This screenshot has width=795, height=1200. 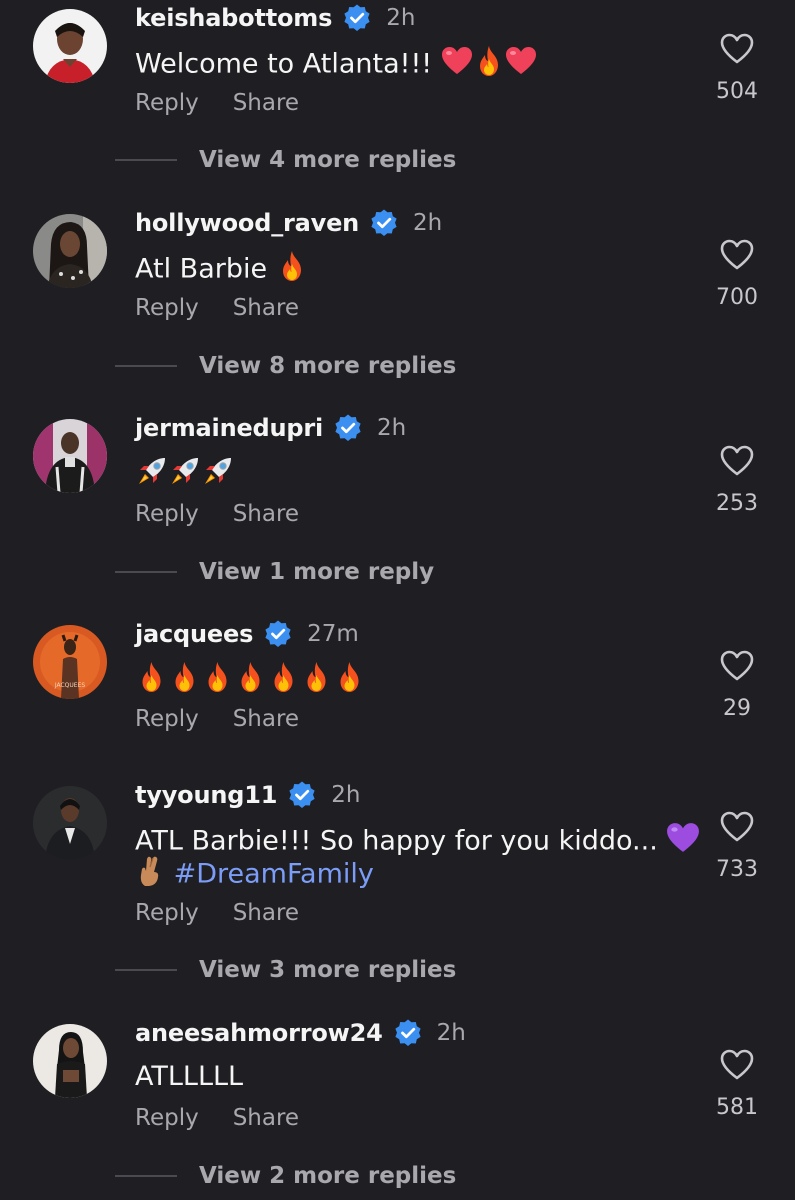 What do you see at coordinates (737, 1107) in the screenshot?
I see `like-count: 581` at bounding box center [737, 1107].